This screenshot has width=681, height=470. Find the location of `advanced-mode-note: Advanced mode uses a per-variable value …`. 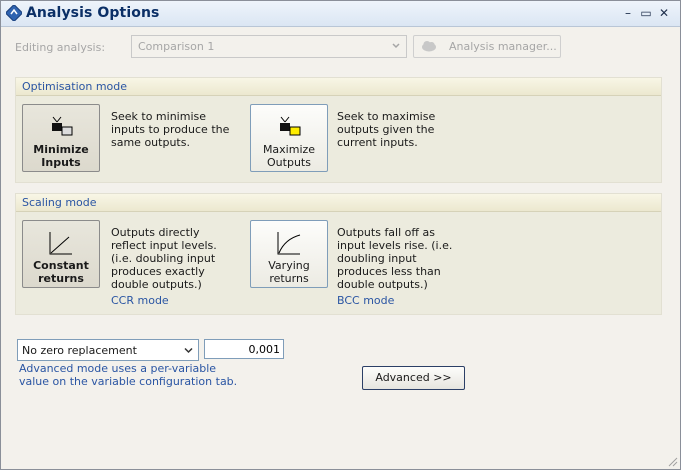

advanced-mode-note: Advanced mode uses a per-variable value … is located at coordinates (128, 375).